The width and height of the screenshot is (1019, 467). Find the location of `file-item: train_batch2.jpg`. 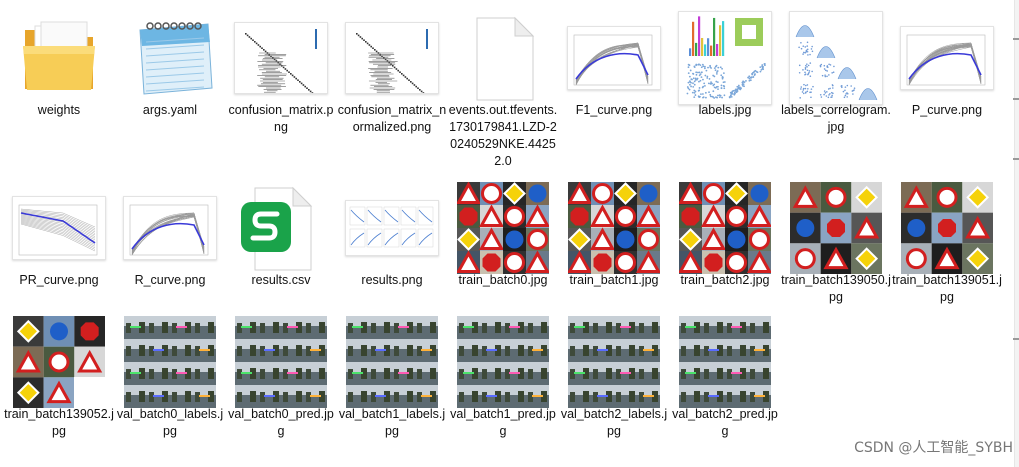

file-item: train_batch2.jpg is located at coordinates (722, 249).